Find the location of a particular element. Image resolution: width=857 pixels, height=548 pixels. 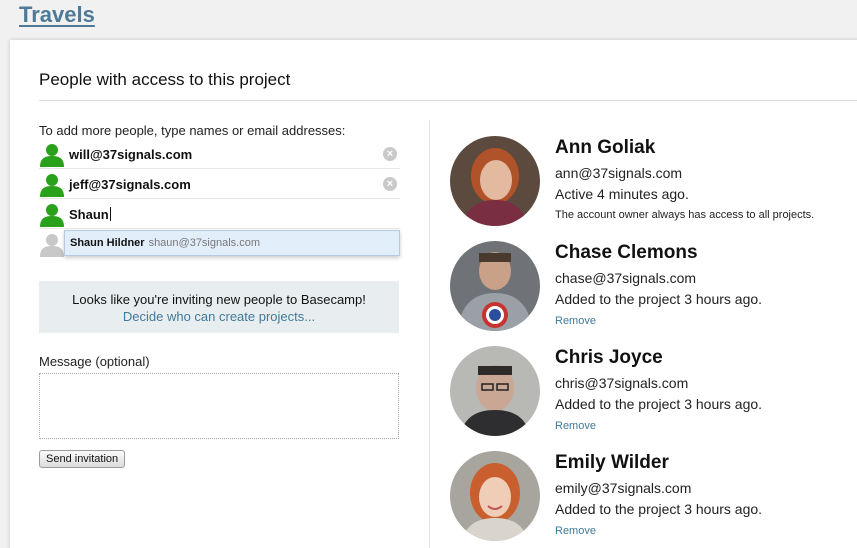

invitee-text: will@37signals.com is located at coordinates (131, 154).